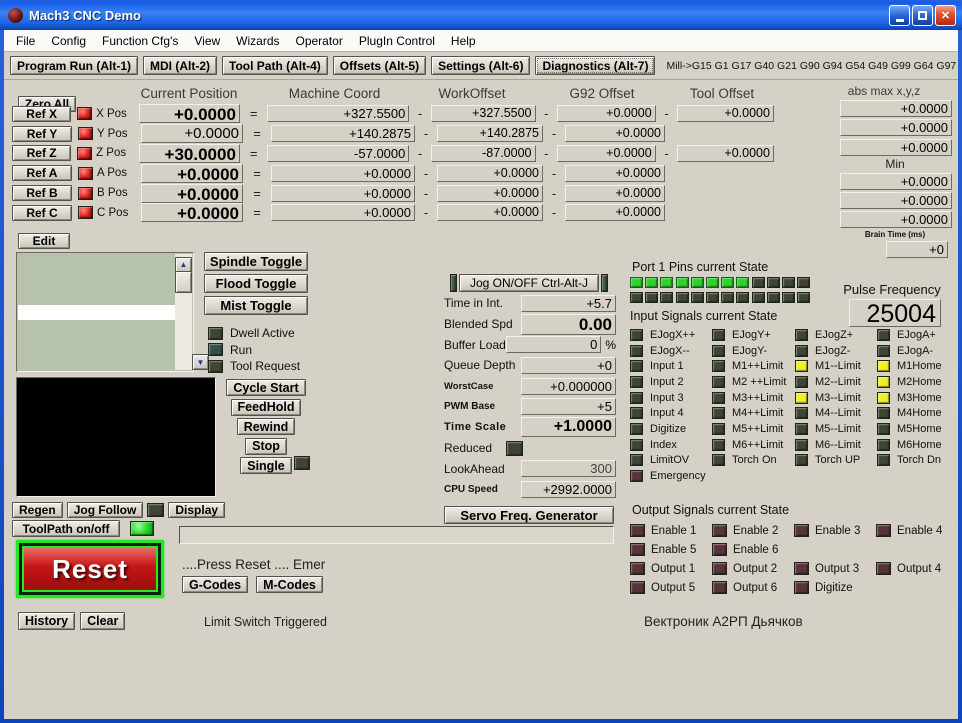 The height and width of the screenshot is (723, 962). What do you see at coordinates (379, 65) in the screenshot?
I see `screen-tab: Offsets (Alt-5)` at bounding box center [379, 65].